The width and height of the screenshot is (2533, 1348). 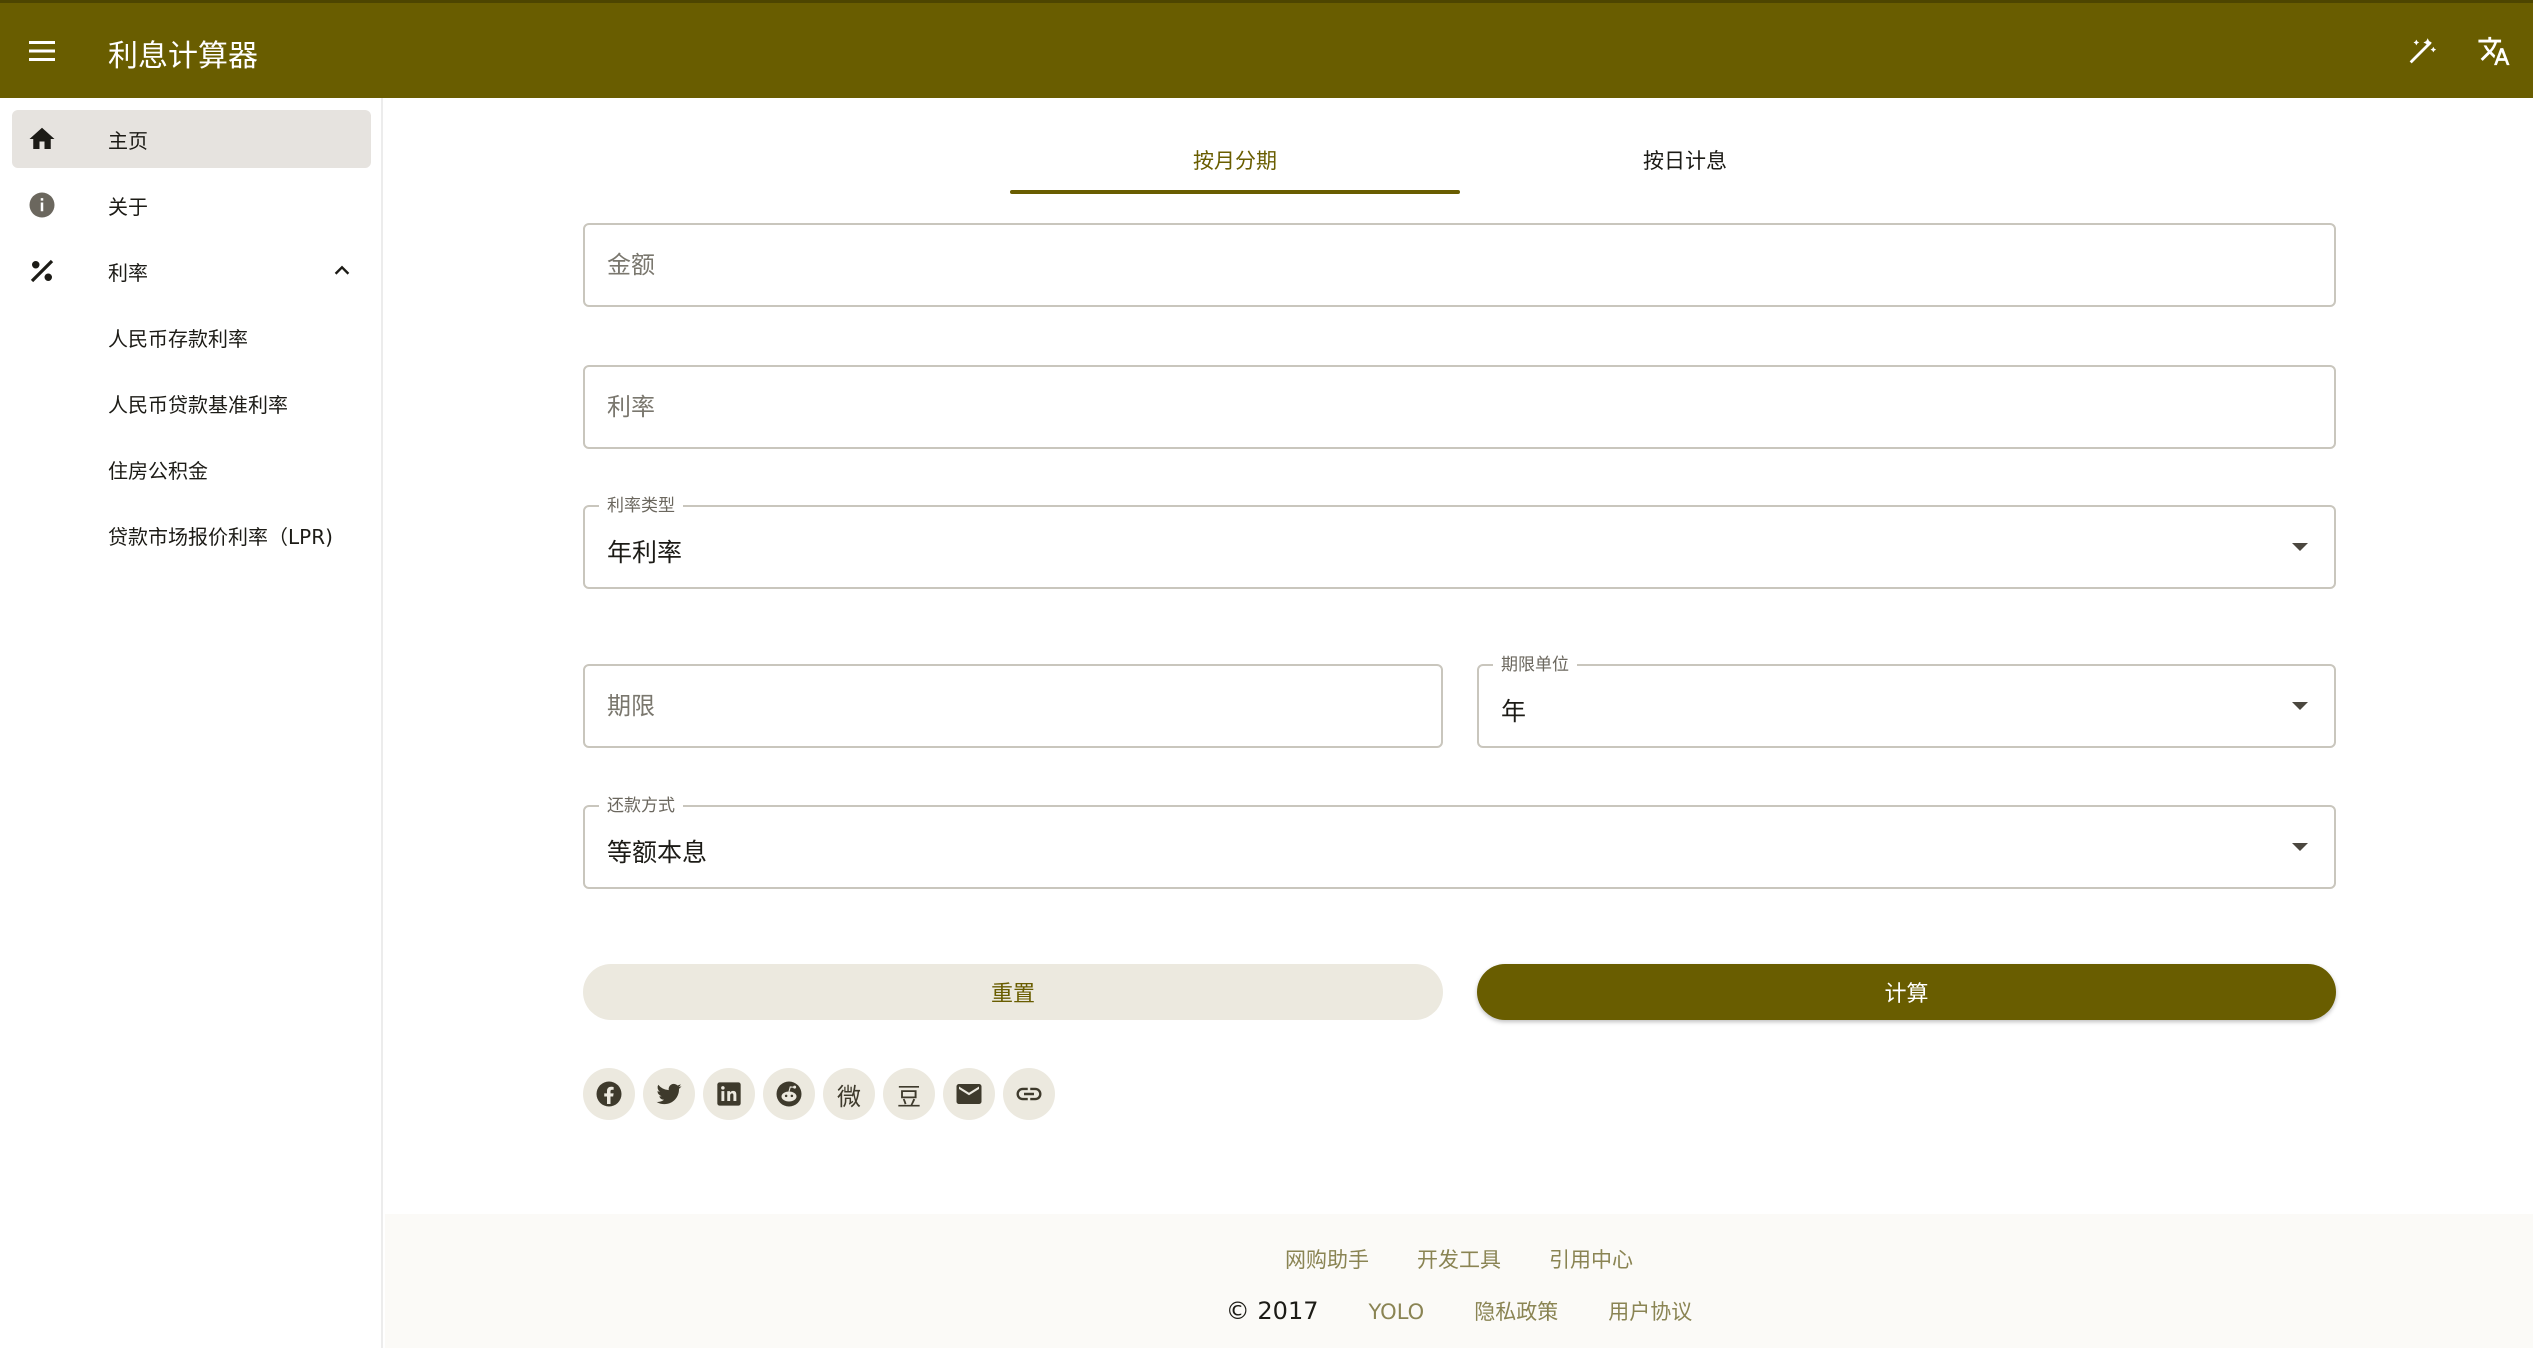 I want to click on rate-type-label: 利率类型, so click(x=641, y=506).